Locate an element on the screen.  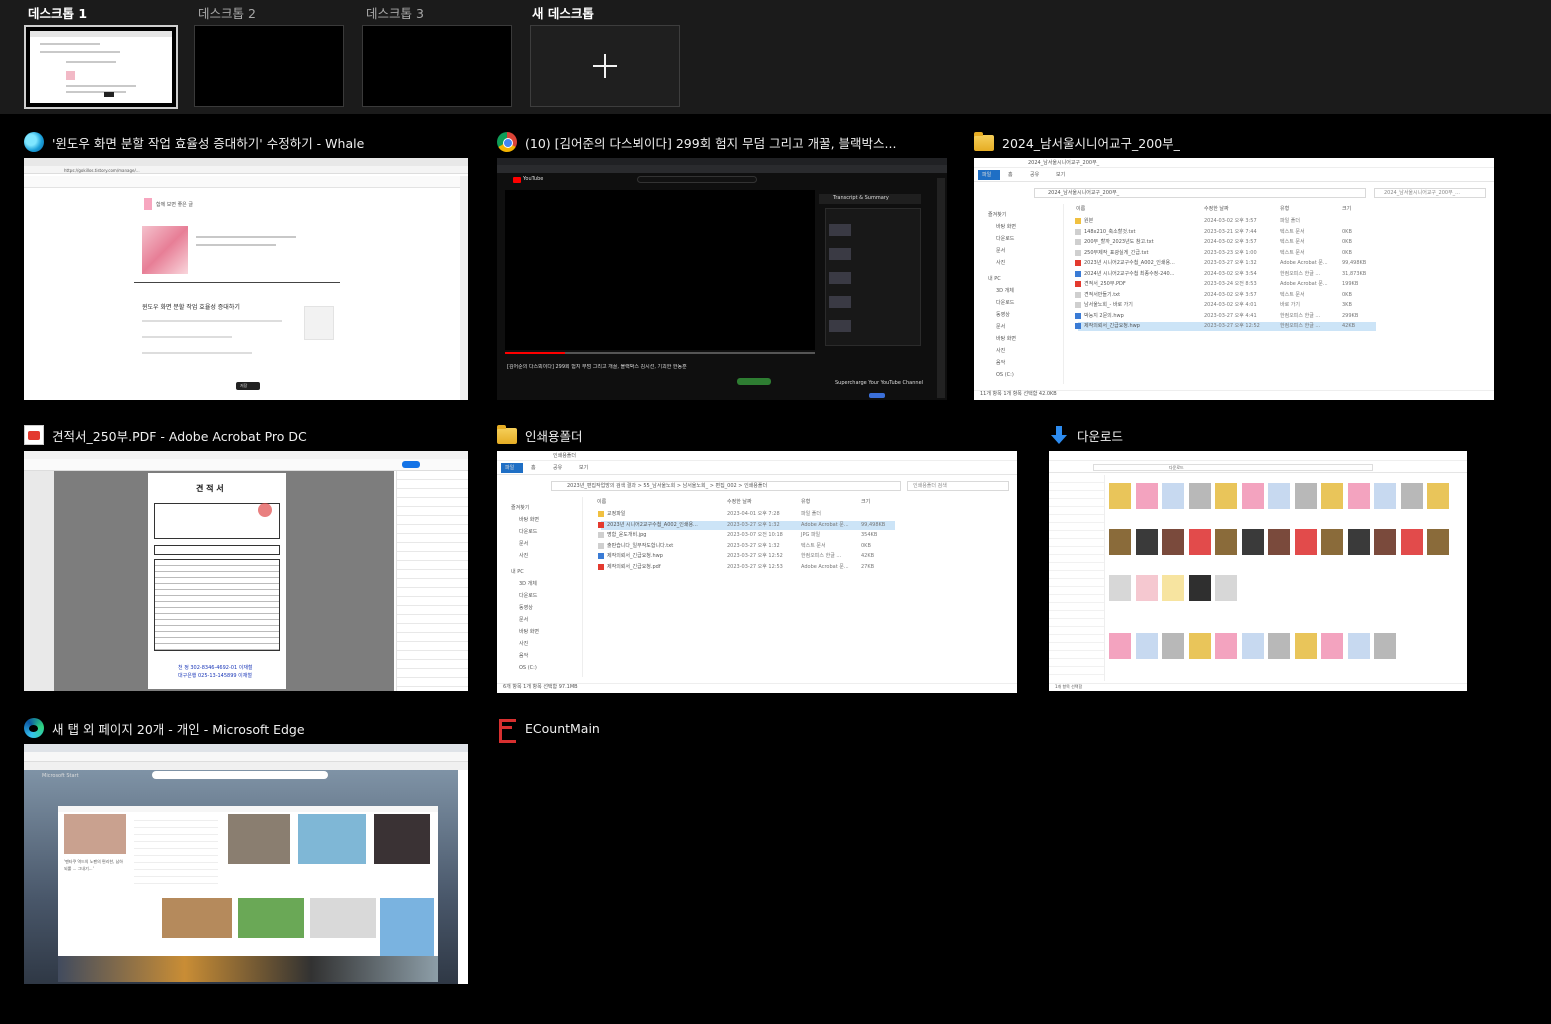
new-desktop-button is located at coordinates (605, 66).